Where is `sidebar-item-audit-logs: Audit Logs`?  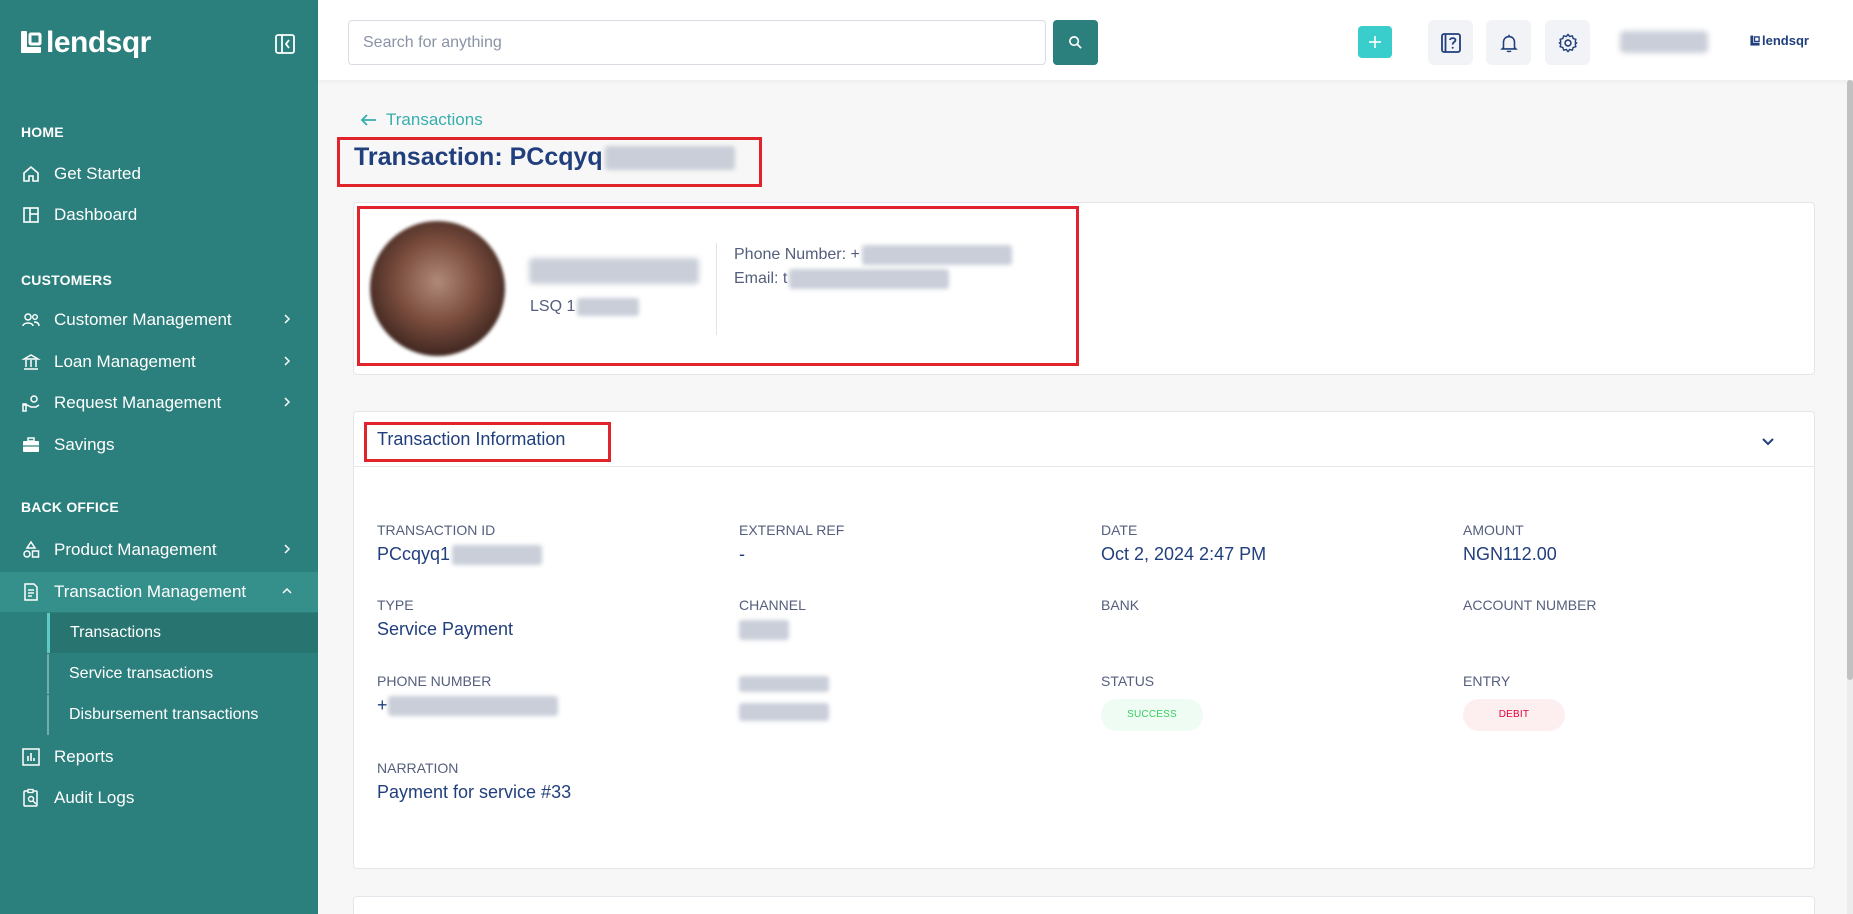 sidebar-item-audit-logs: Audit Logs is located at coordinates (159, 798).